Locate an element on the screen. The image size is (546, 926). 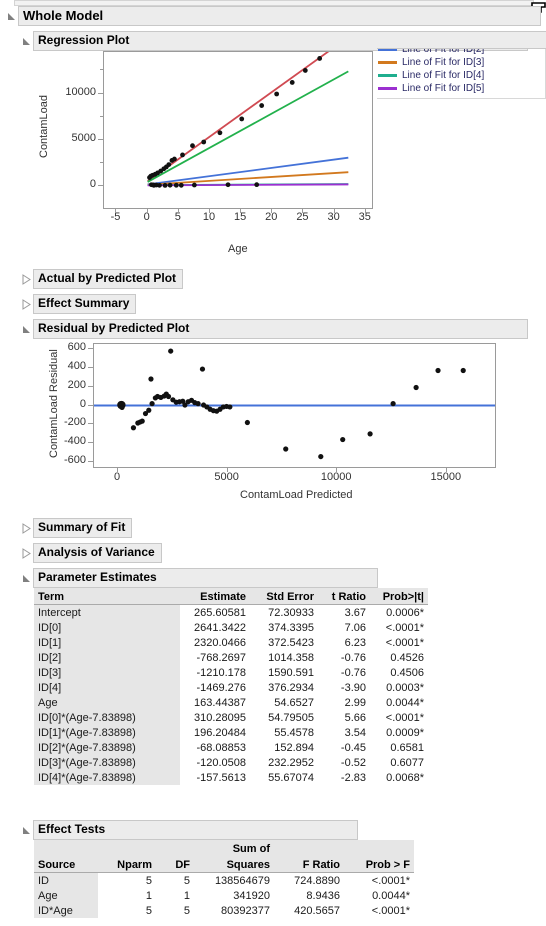
cell-estimate: -768.2697 is located at coordinates (215, 657).